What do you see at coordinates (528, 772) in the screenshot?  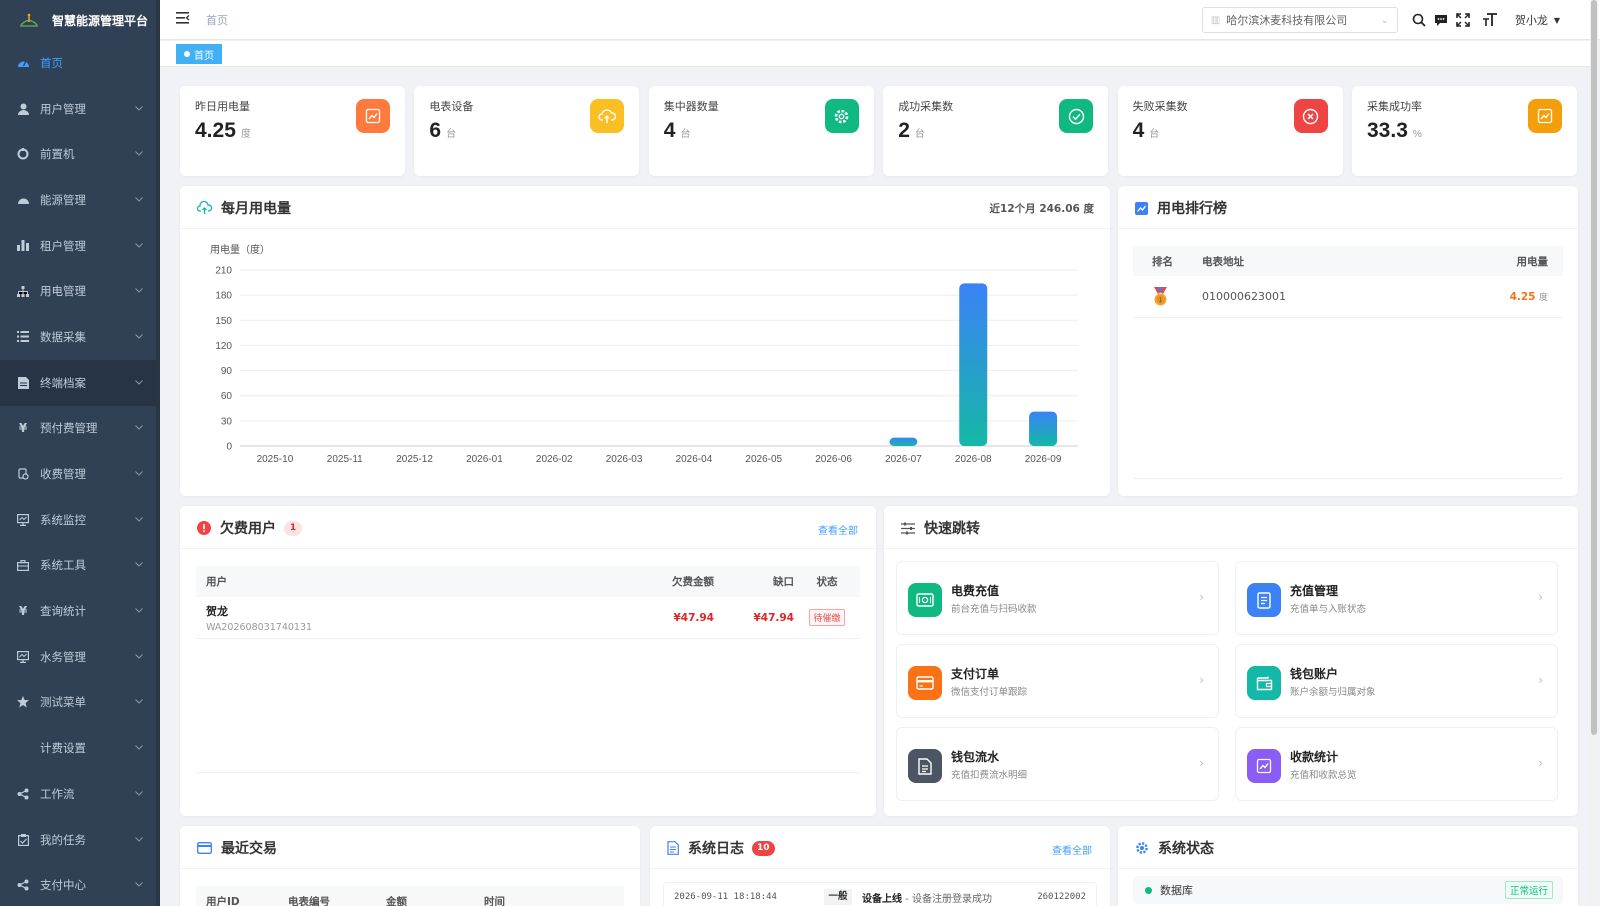 I see `arrears-bottom-line` at bounding box center [528, 772].